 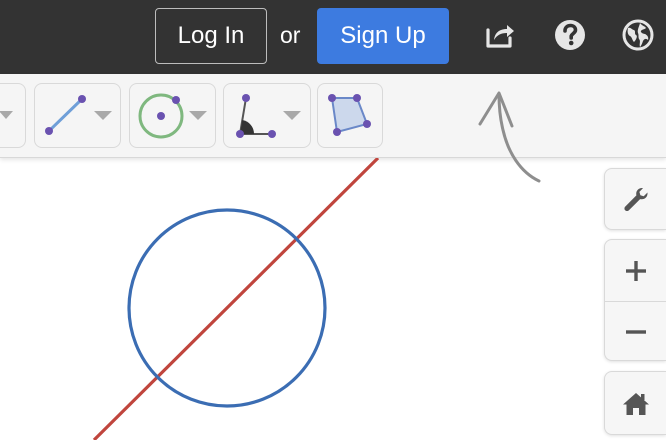 I want to click on circle-icon, so click(x=172, y=116).